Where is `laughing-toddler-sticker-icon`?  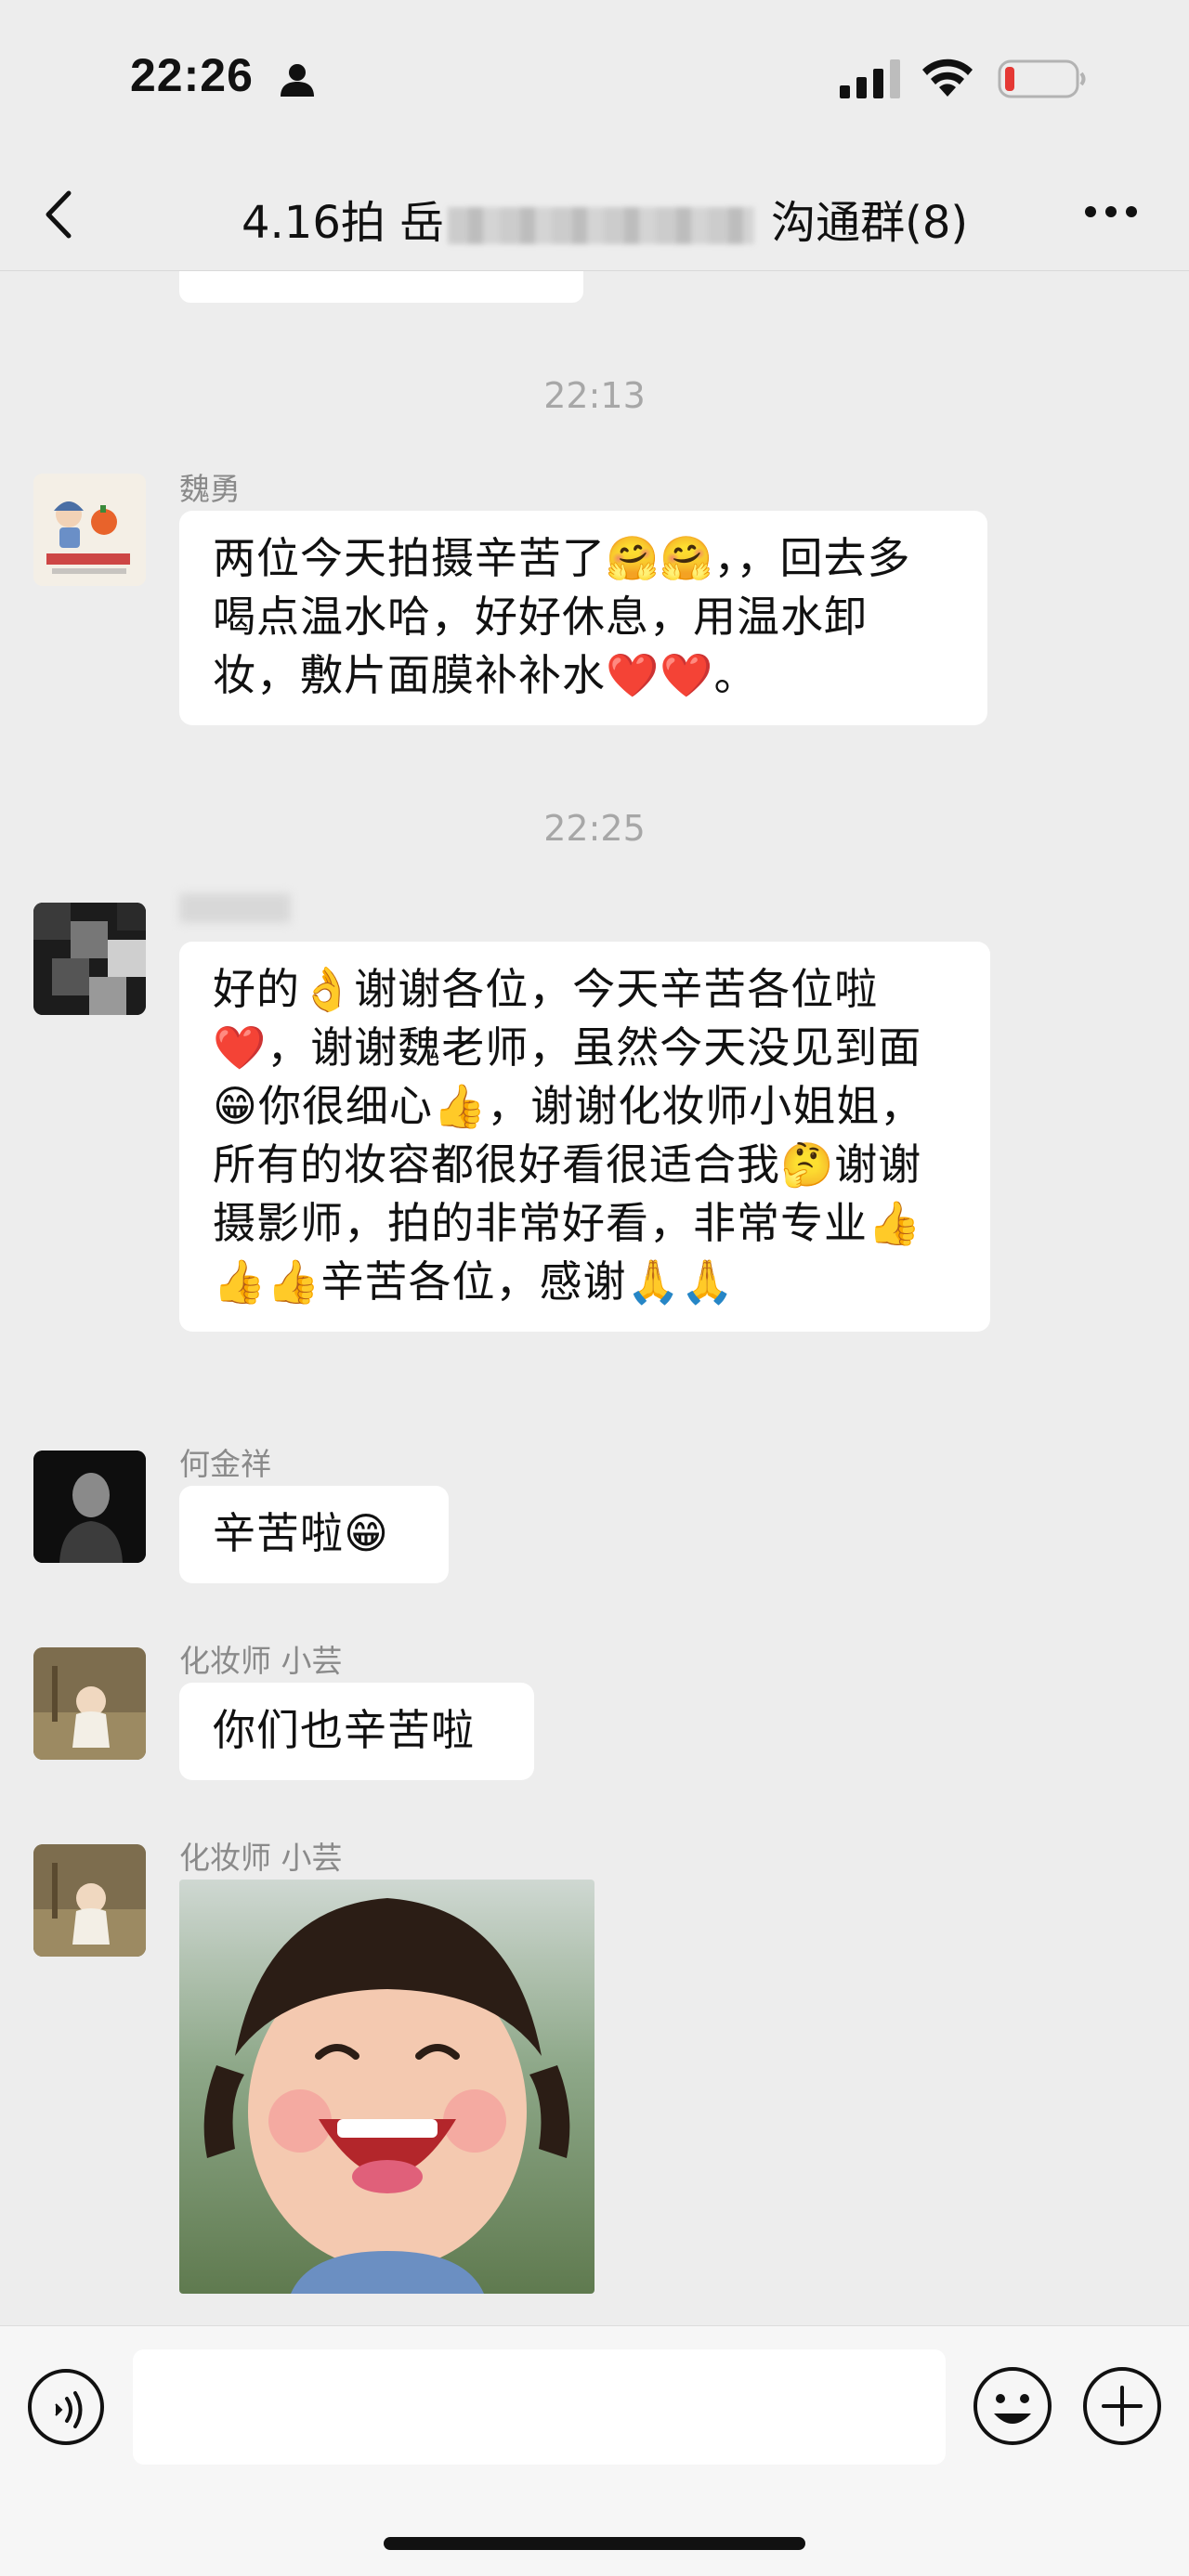
laughing-toddler-sticker-icon is located at coordinates (387, 2087).